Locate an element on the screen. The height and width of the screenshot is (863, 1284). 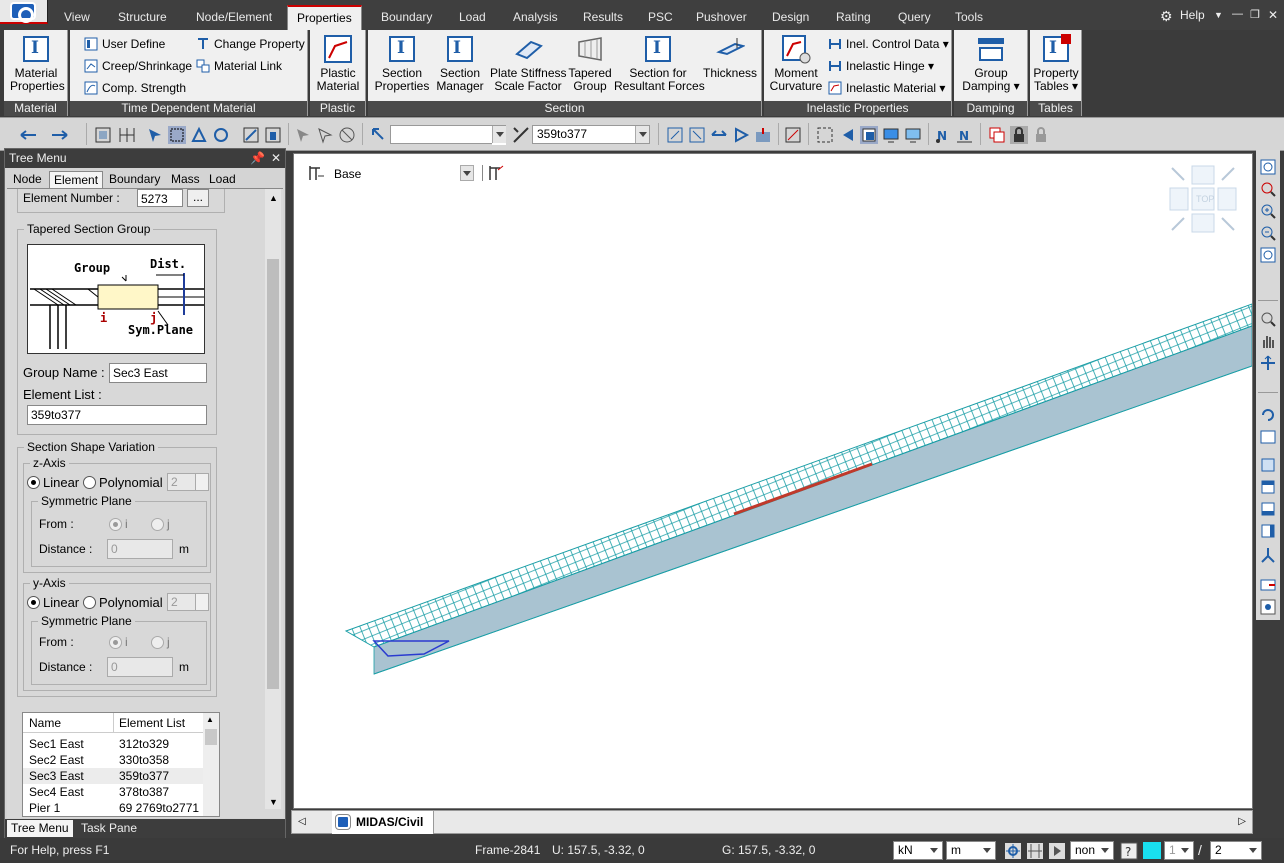
view-point-icon is located at coordinates (1268, 607).